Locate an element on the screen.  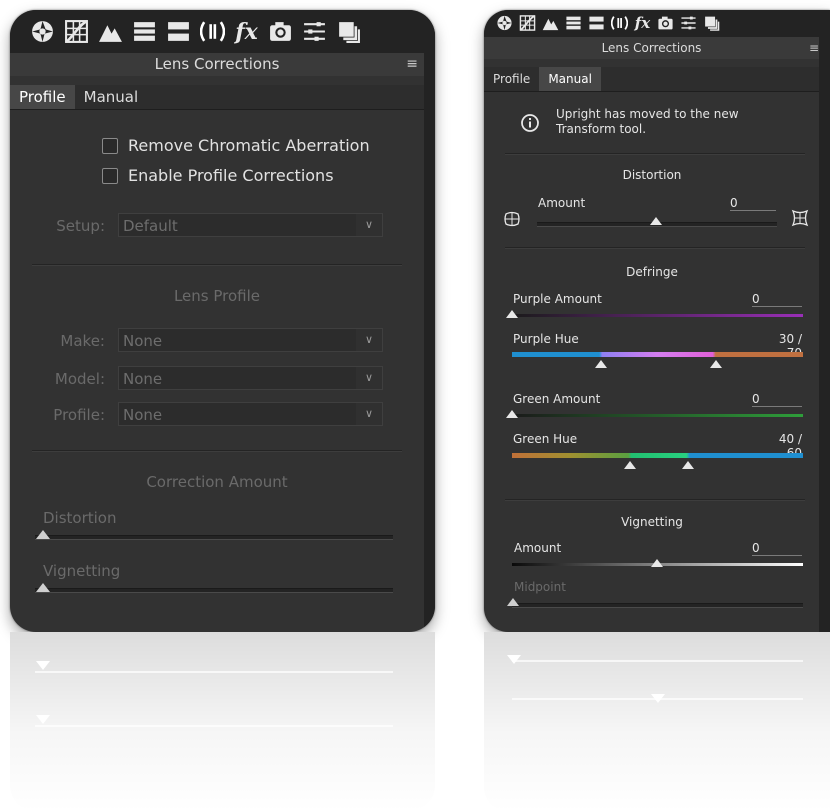
purple-hue-low-thumb is located at coordinates (601, 364).